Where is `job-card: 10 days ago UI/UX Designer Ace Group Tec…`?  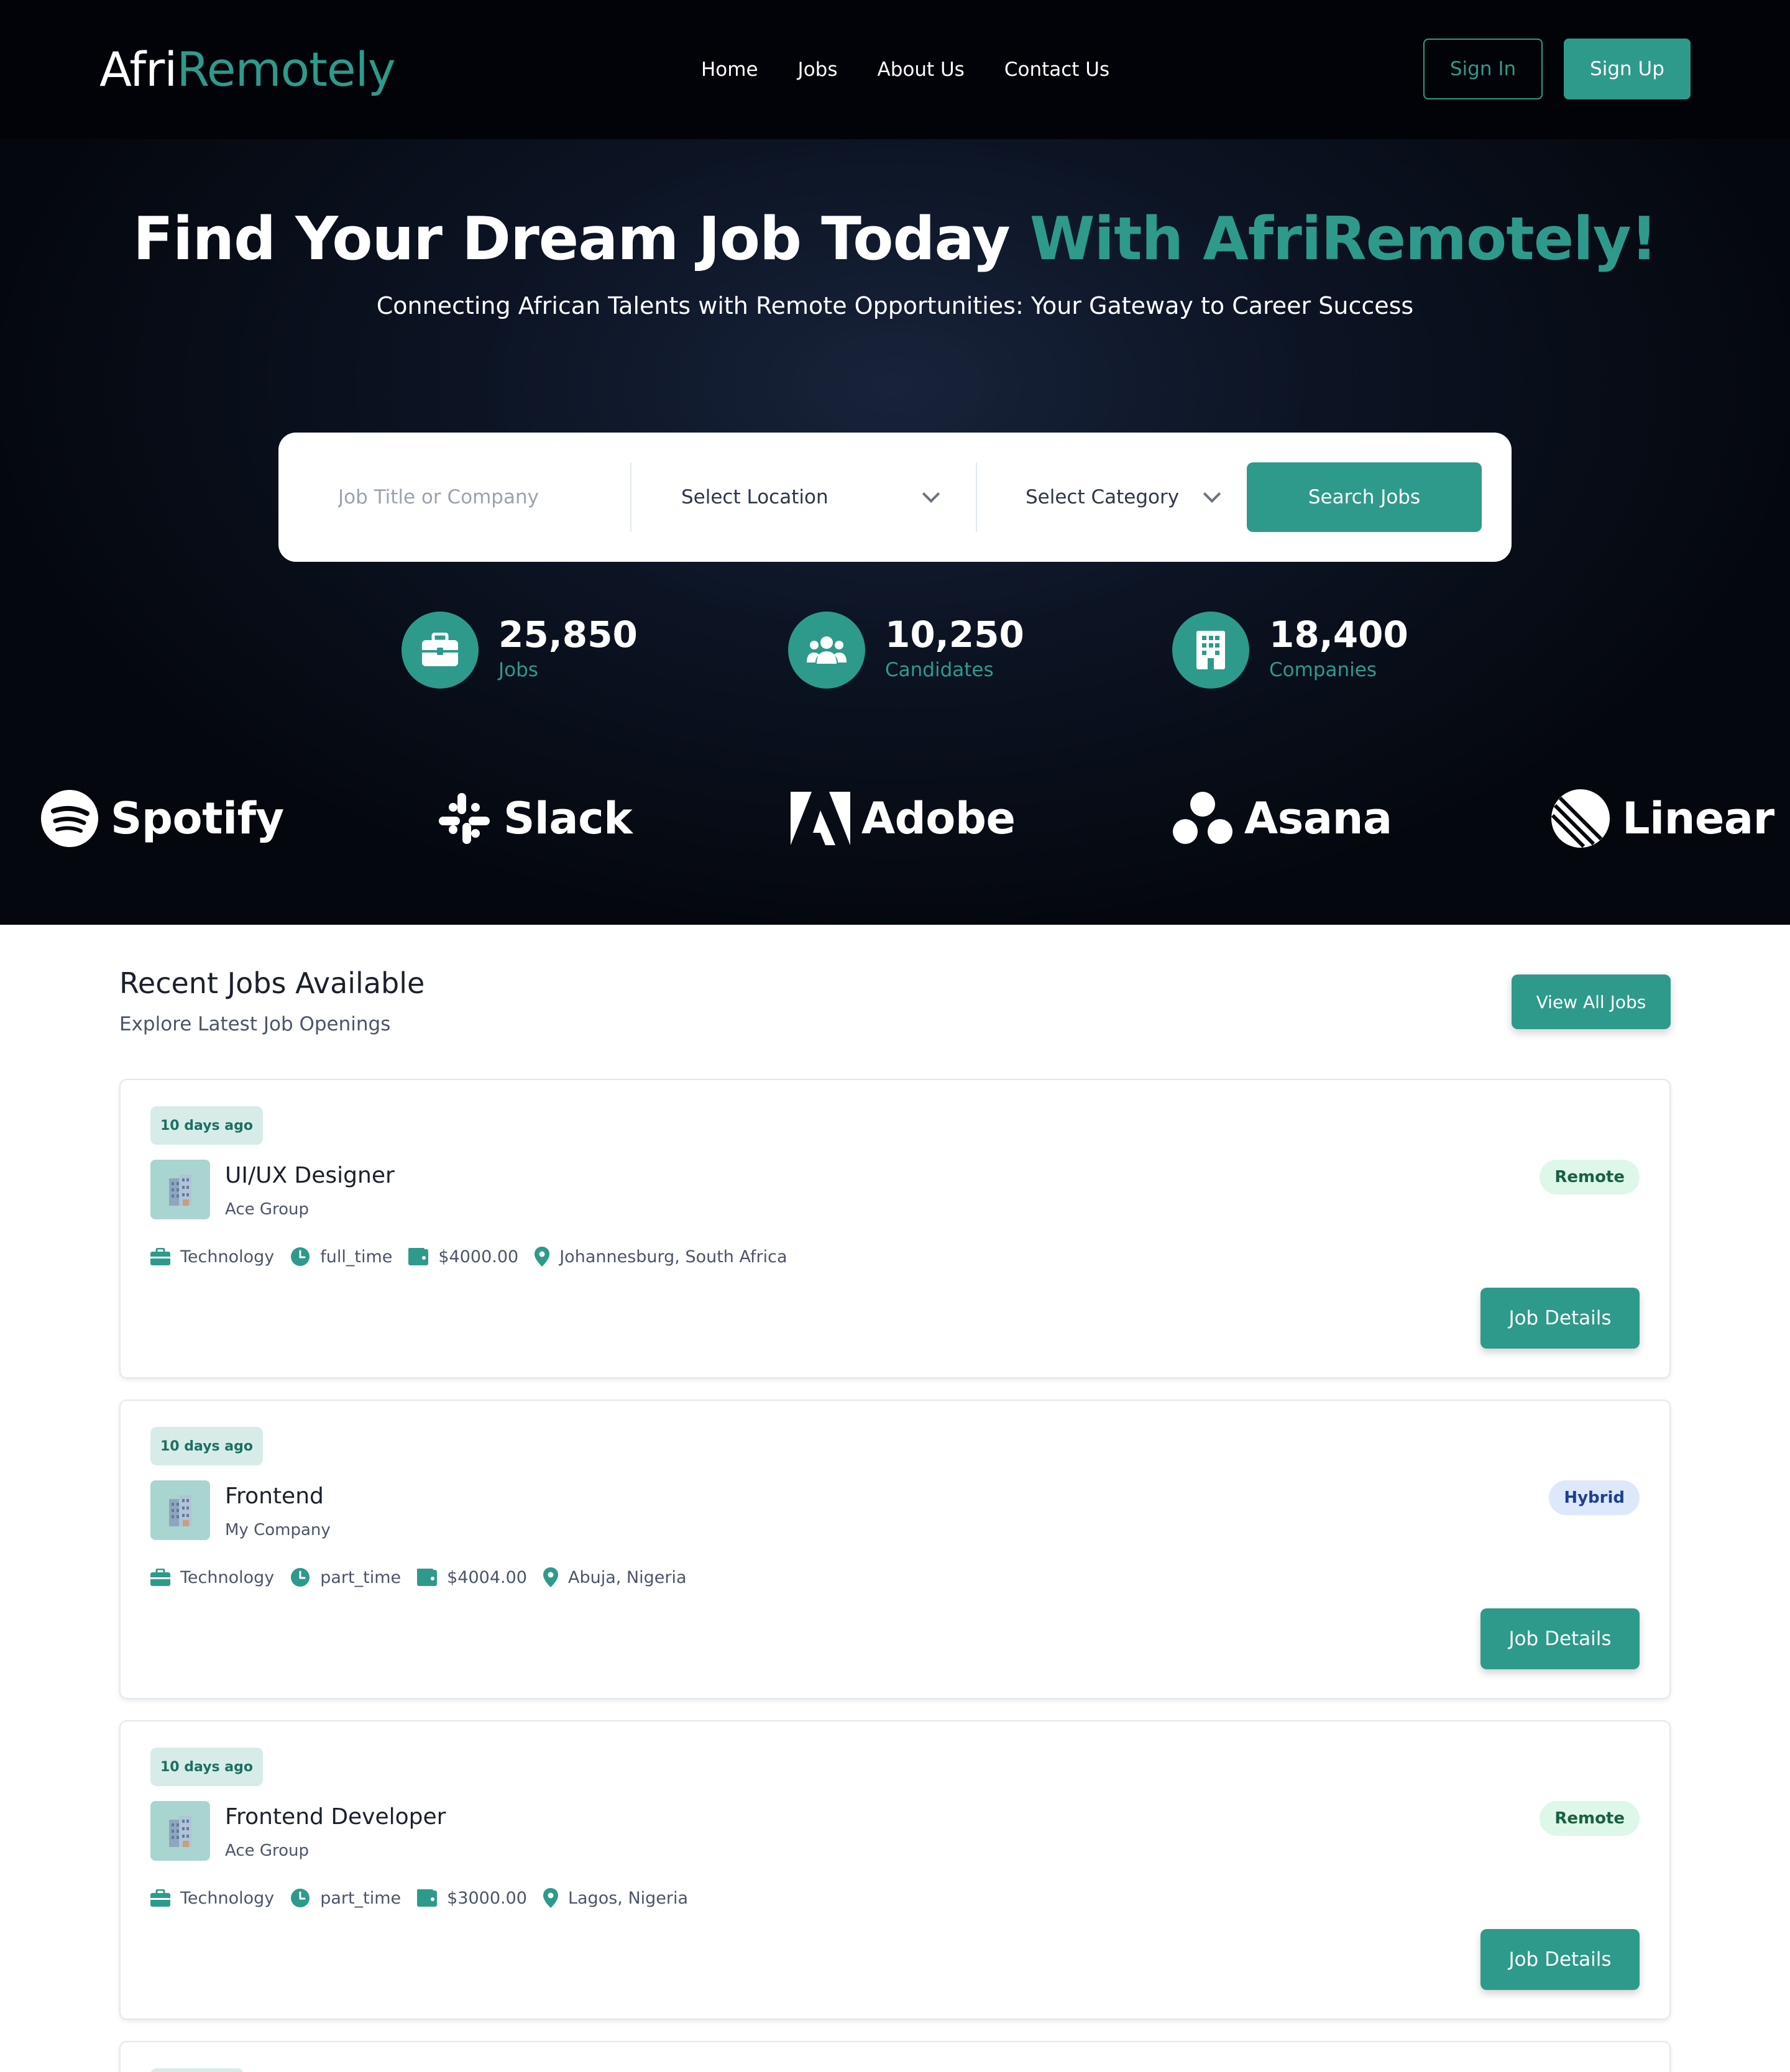
job-card: 10 days ago UI/UX Designer Ace Group Tec… is located at coordinates (895, 1228).